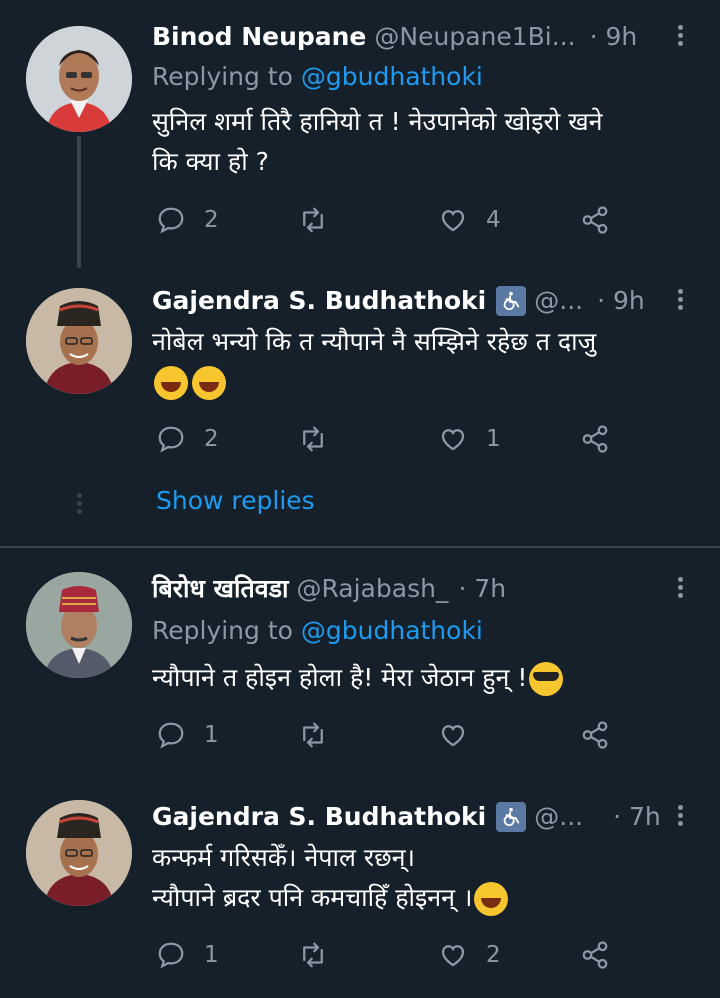 The width and height of the screenshot is (720, 998). I want to click on tweet-text-line: कि क्या हो ?, so click(210, 161).